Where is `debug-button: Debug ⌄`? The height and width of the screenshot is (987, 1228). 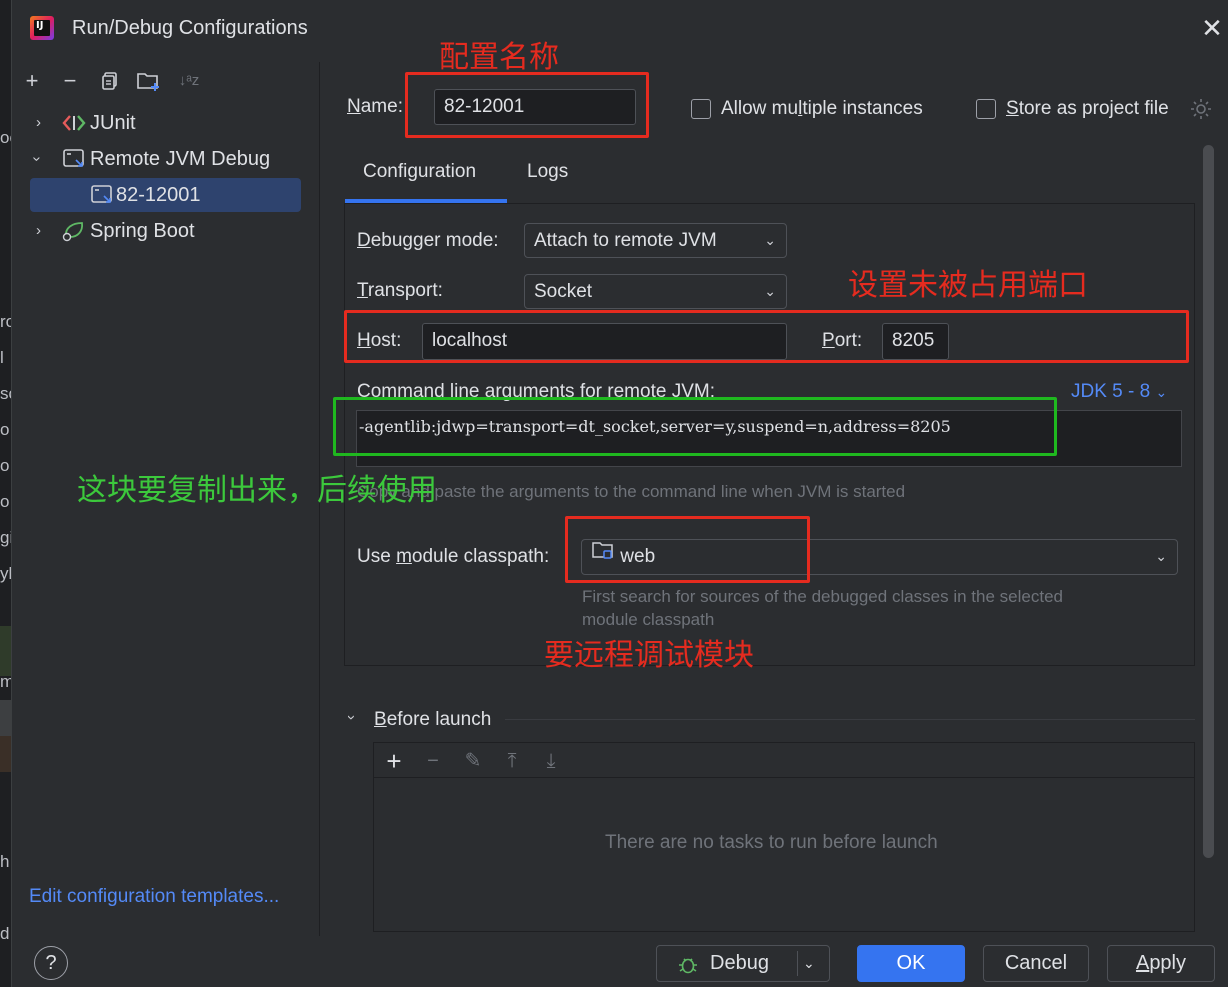
debug-button: Debug ⌄ is located at coordinates (743, 963).